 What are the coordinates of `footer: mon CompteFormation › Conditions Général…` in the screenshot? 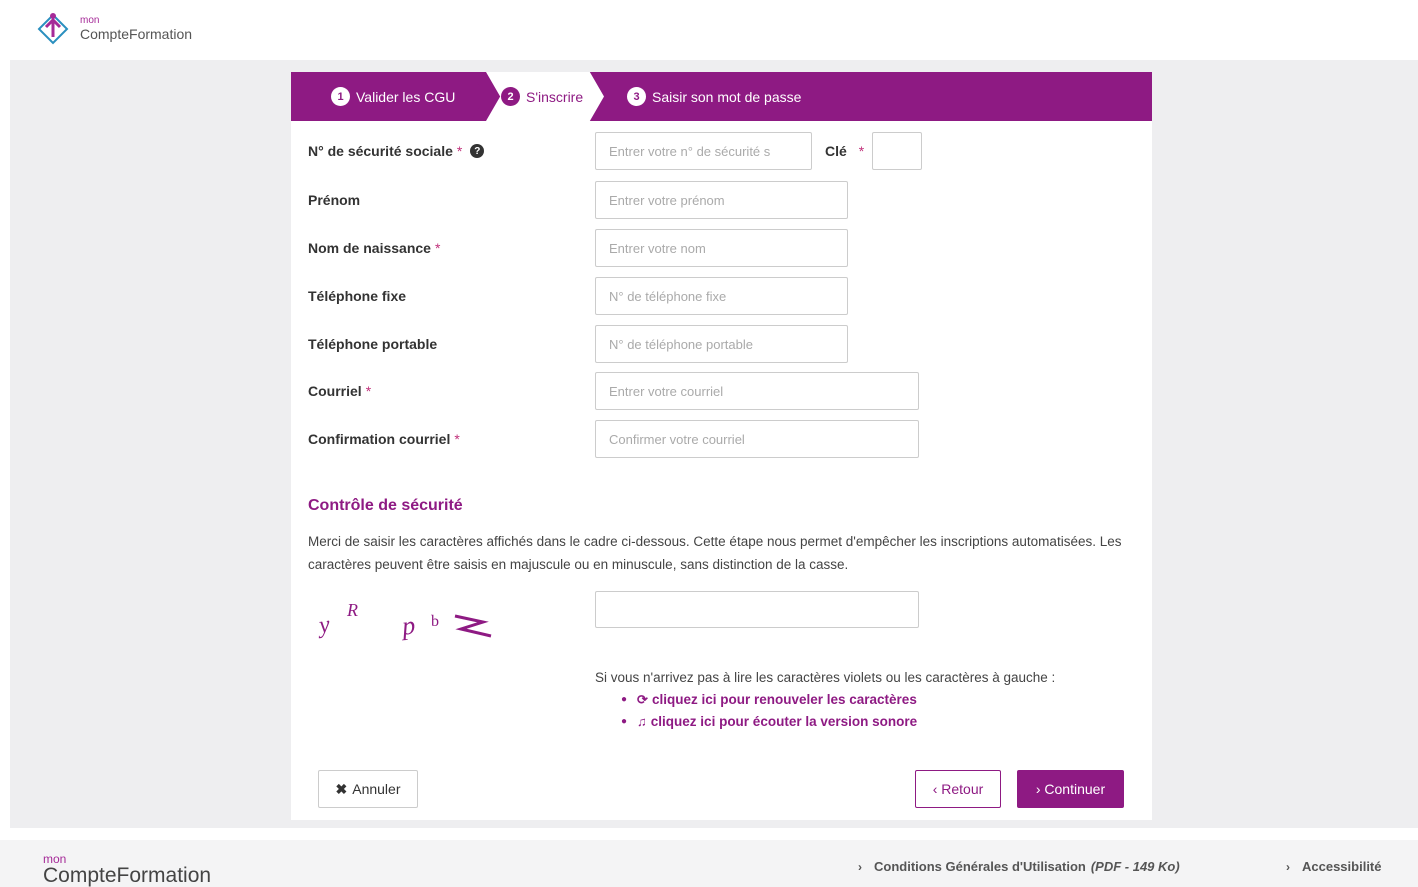 It's located at (709, 863).